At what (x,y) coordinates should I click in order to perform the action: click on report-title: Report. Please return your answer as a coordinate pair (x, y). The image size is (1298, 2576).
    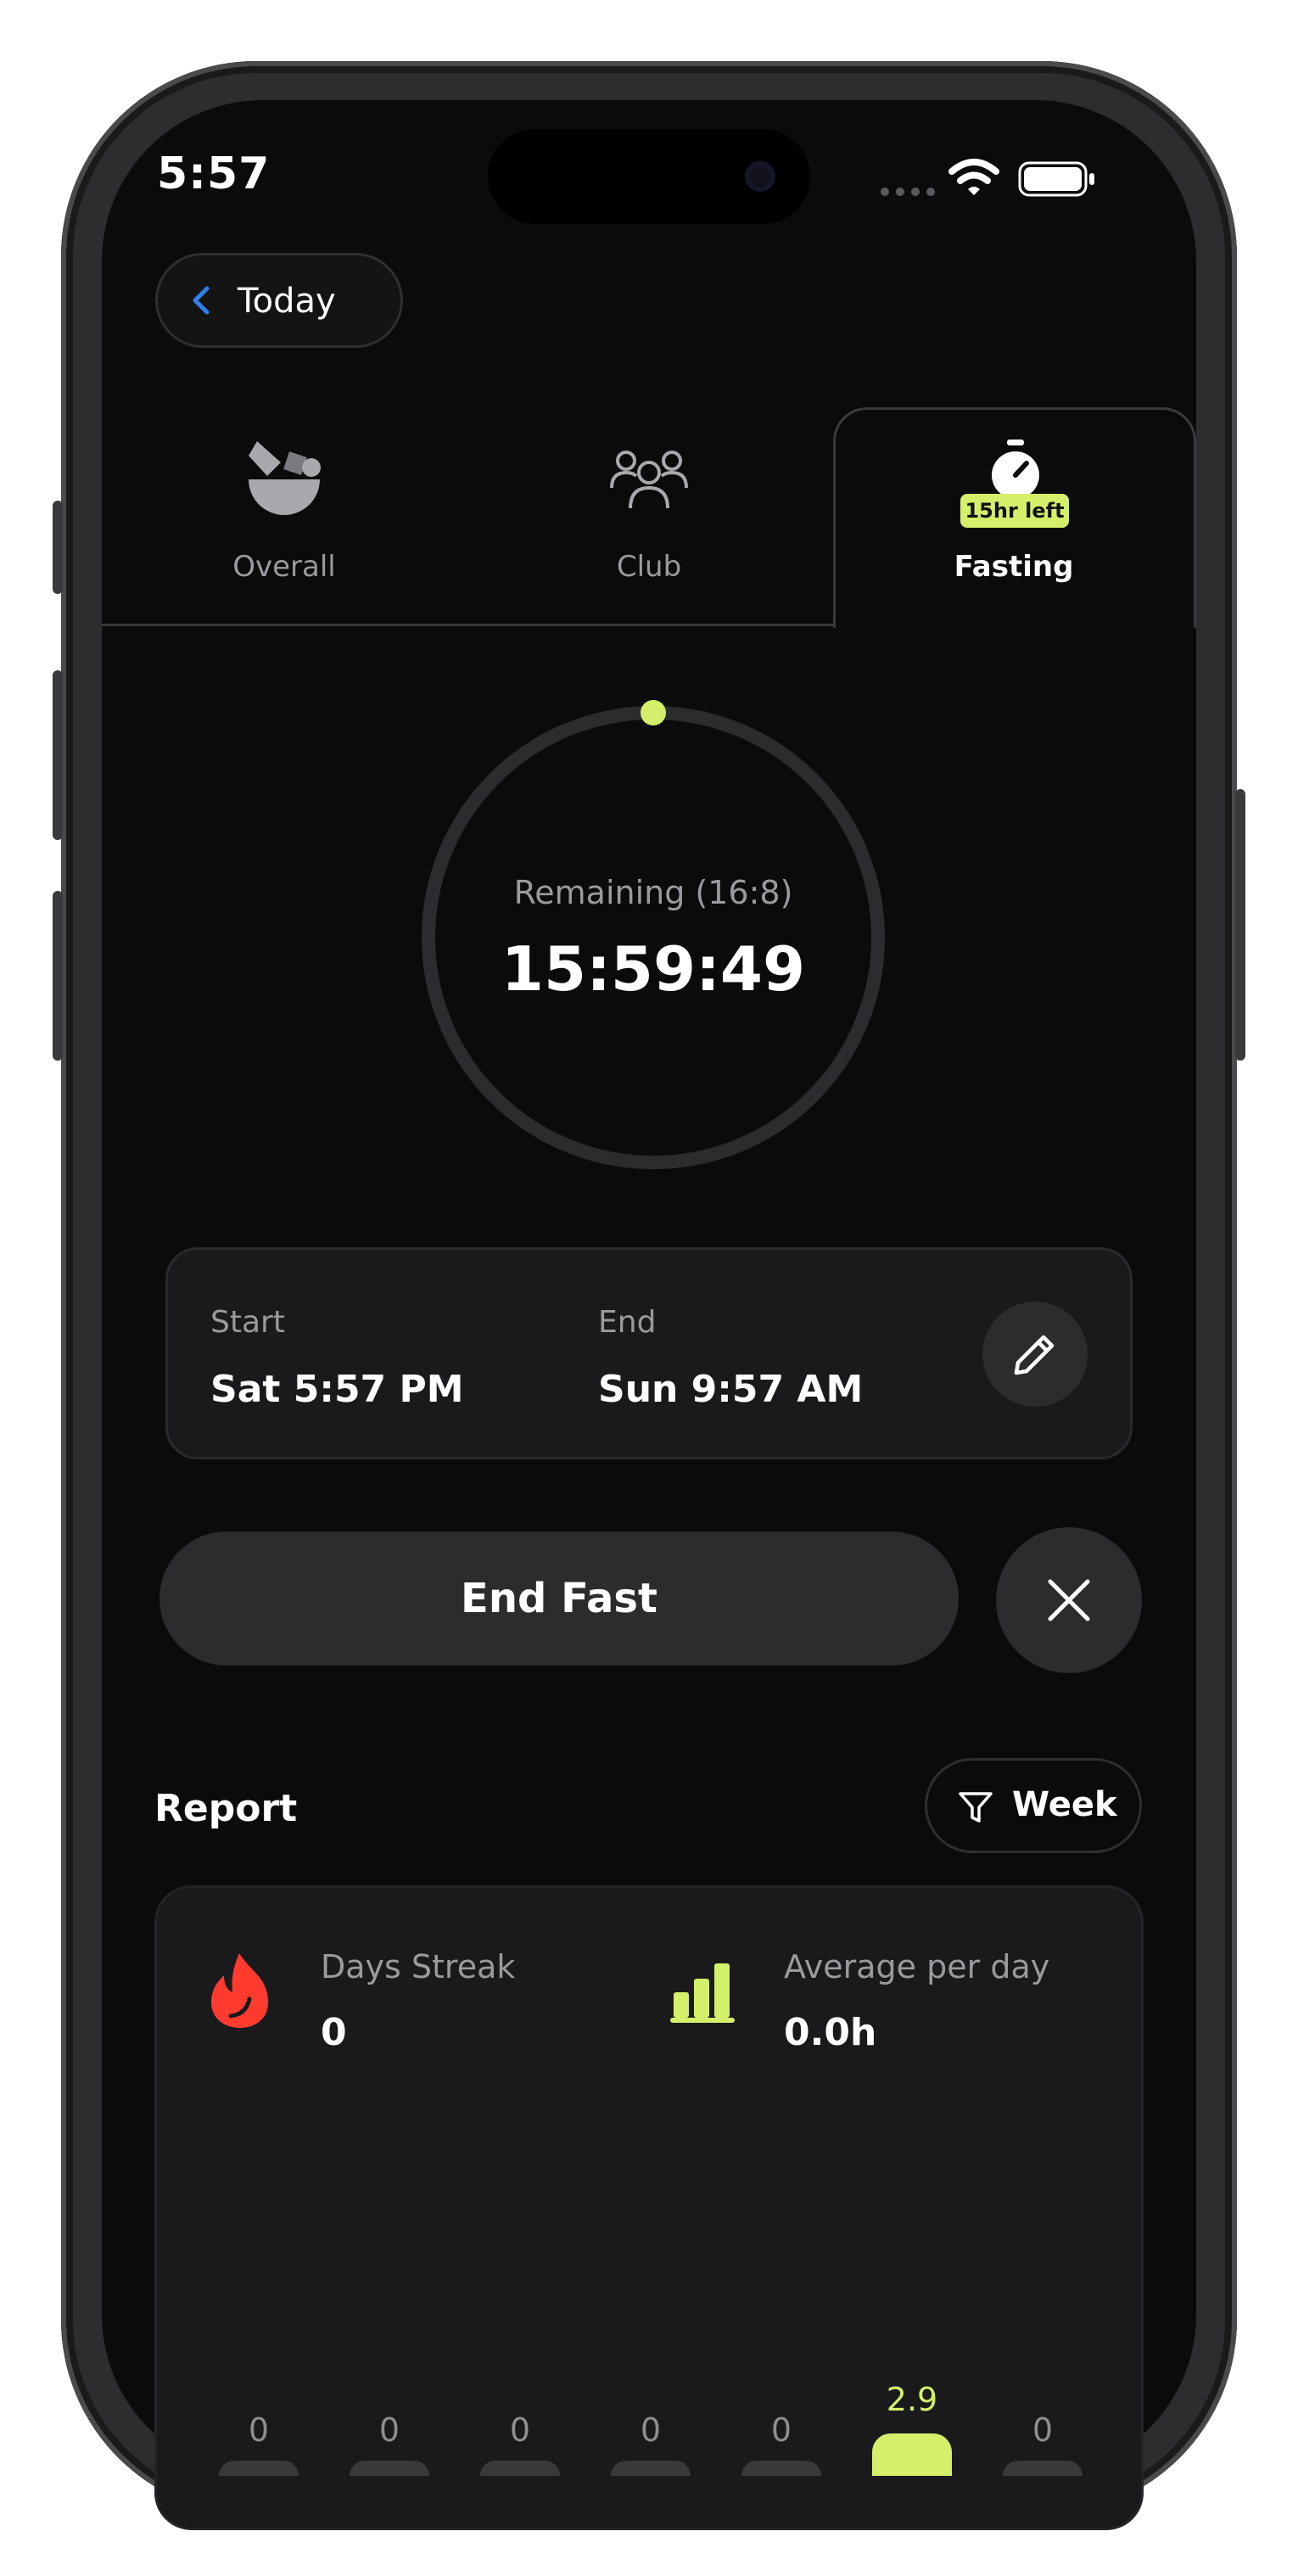
    Looking at the image, I should click on (226, 1808).